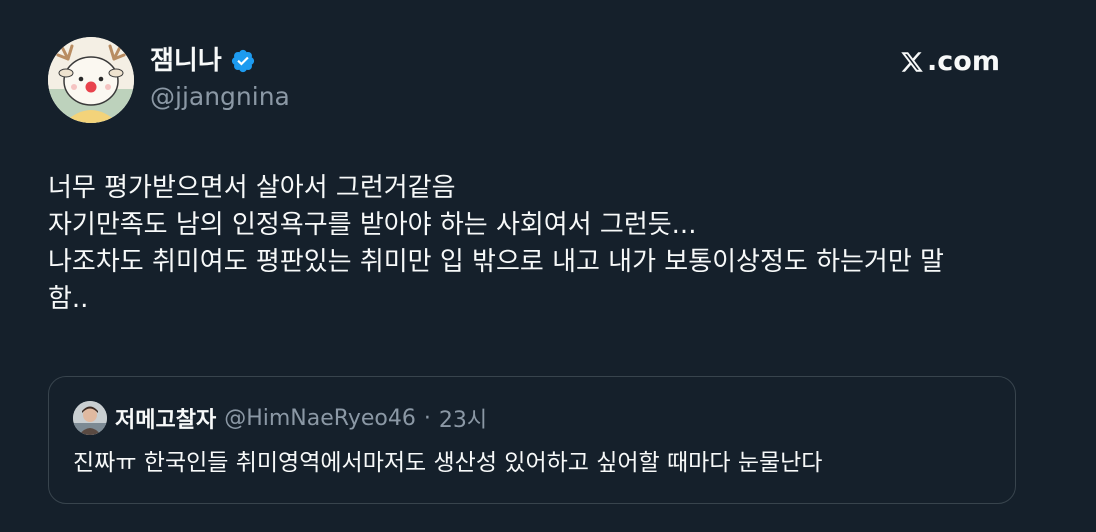  What do you see at coordinates (220, 97) in the screenshot?
I see `author-handle: @jjangnina` at bounding box center [220, 97].